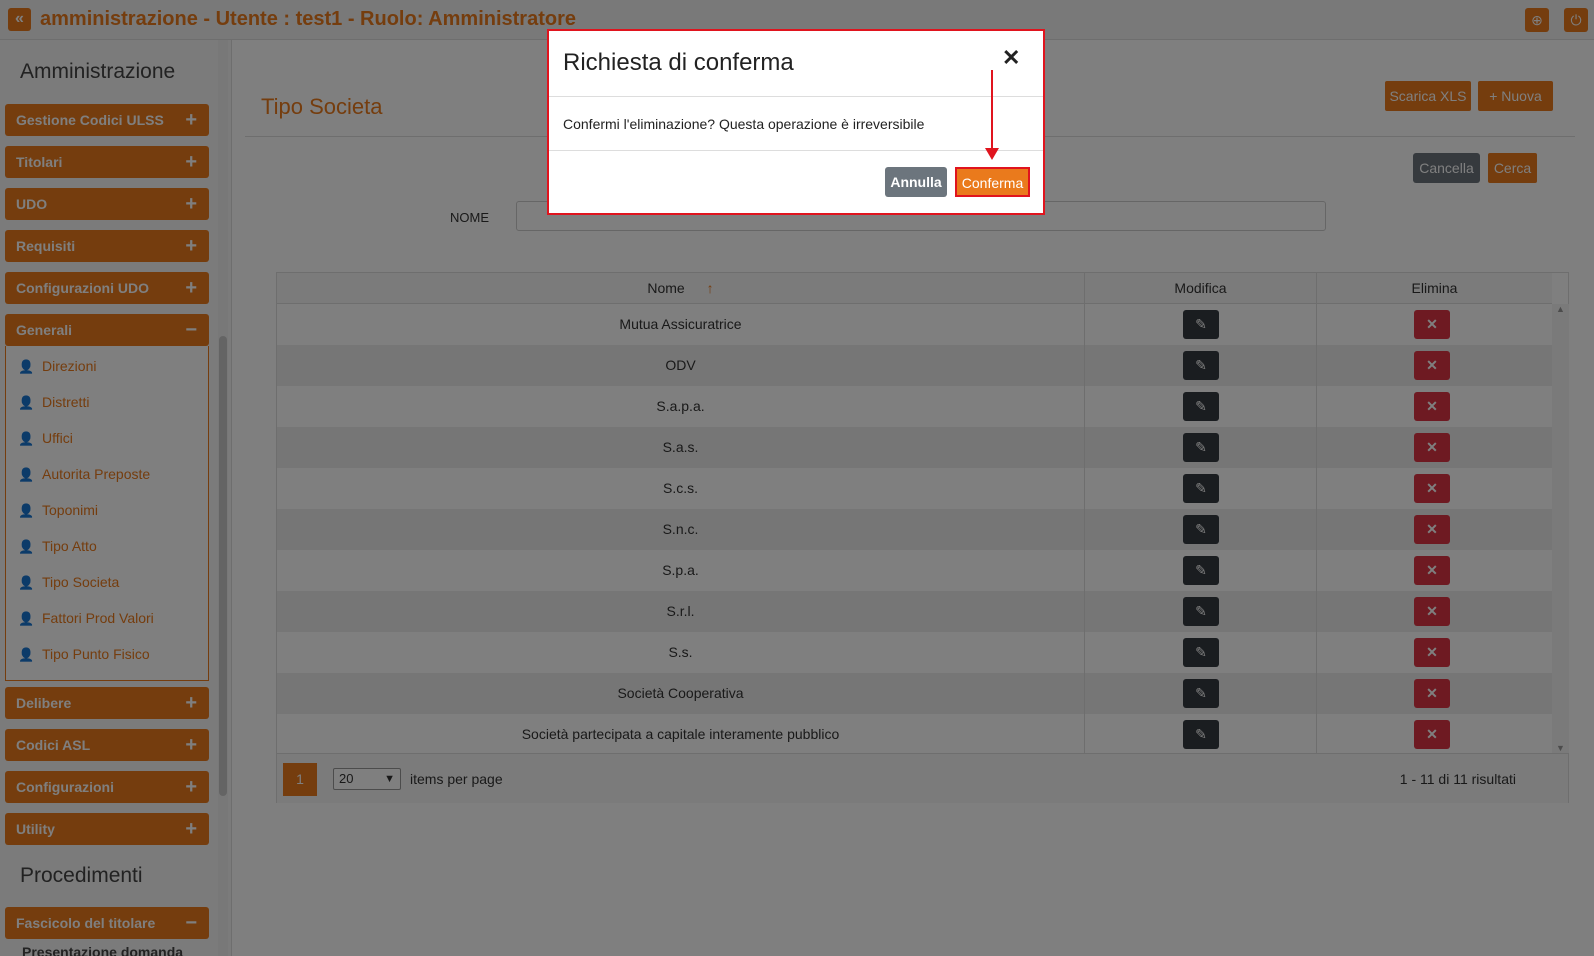  Describe the element at coordinates (796, 122) in the screenshot. I see `highlight-frame` at that location.